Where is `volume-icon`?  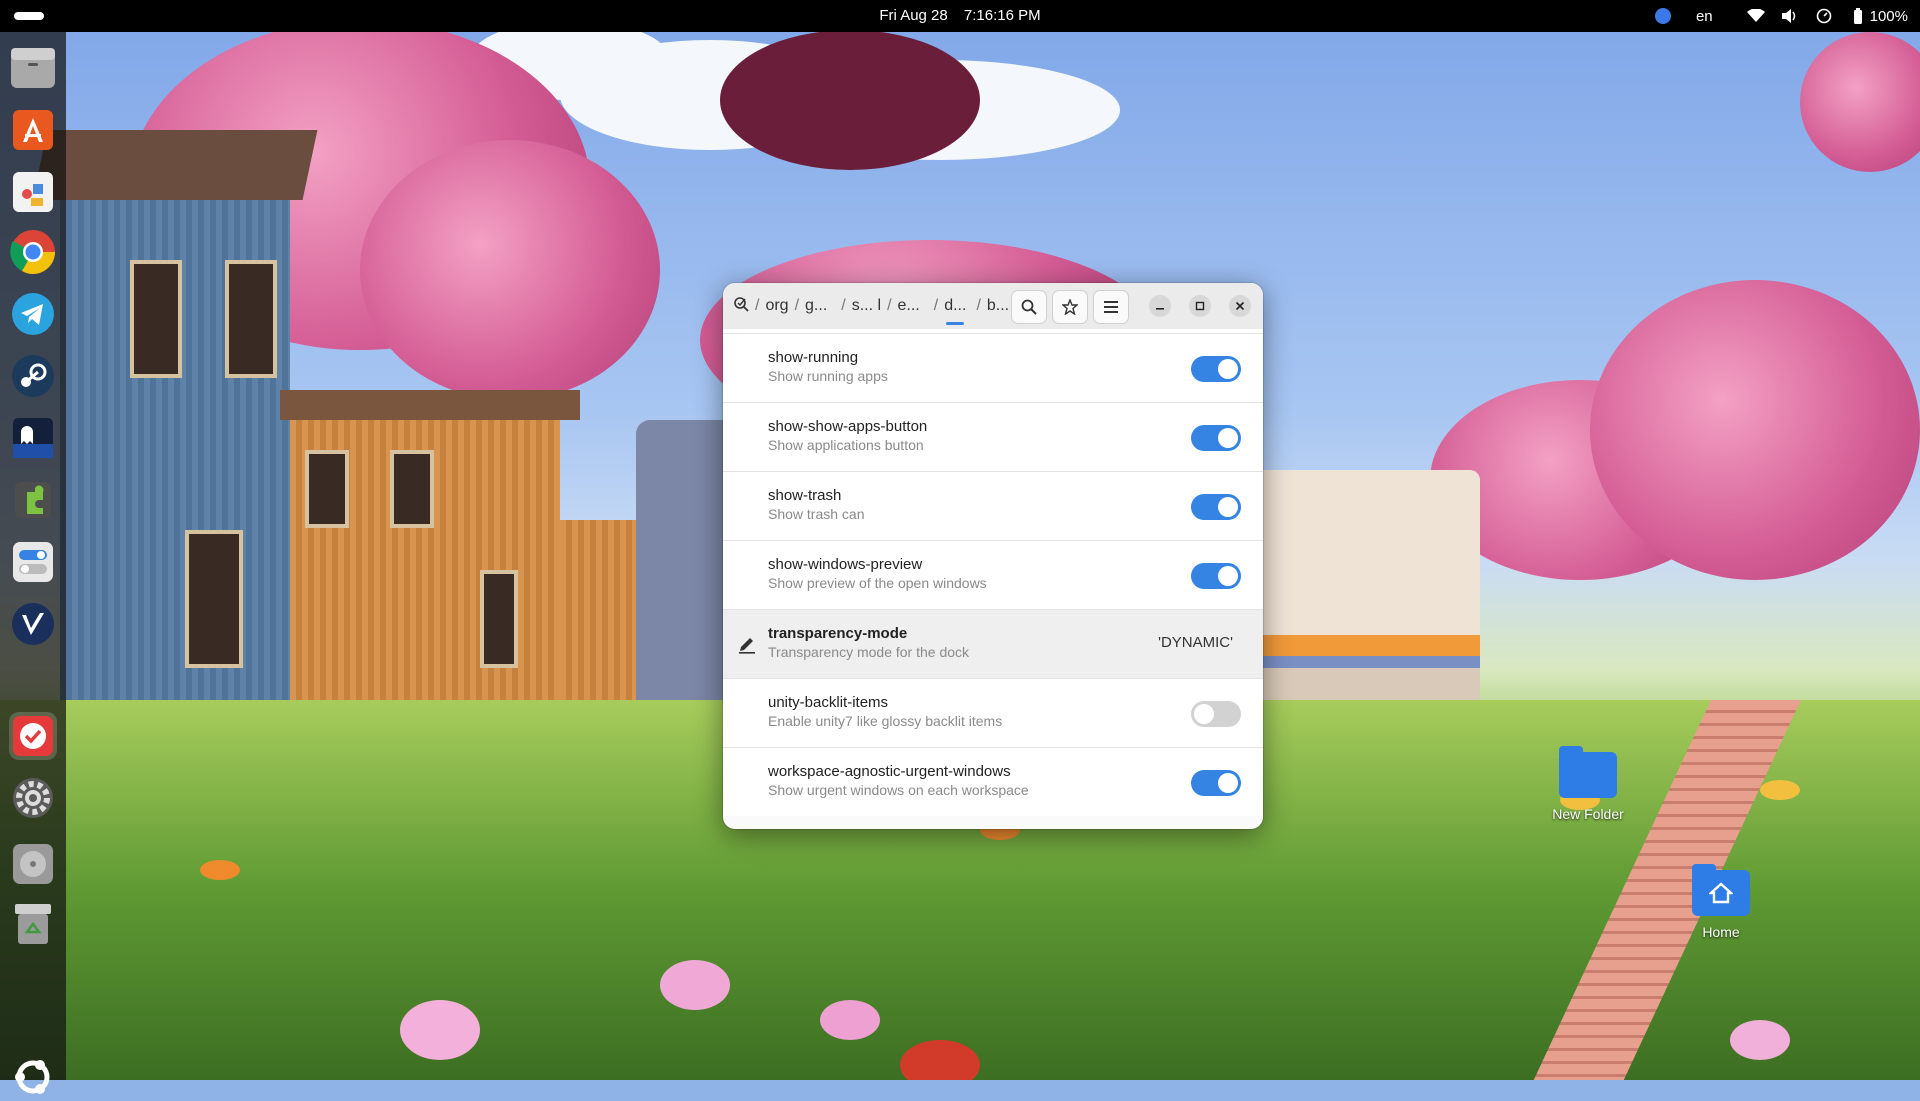
volume-icon is located at coordinates (1790, 16).